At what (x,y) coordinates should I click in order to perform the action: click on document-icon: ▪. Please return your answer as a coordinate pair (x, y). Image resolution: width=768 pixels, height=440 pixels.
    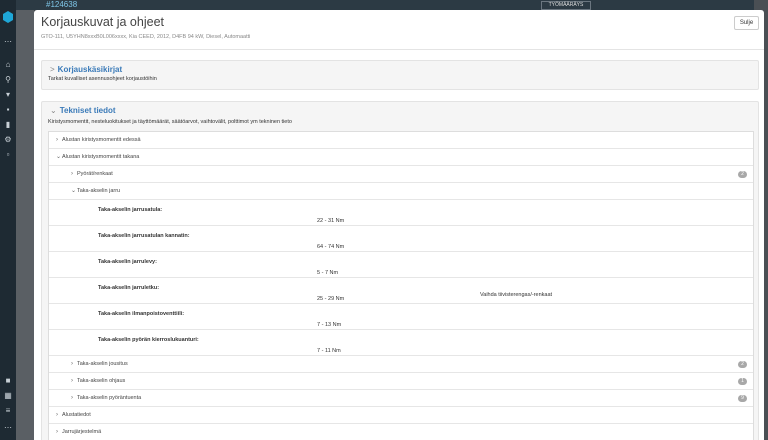
    Looking at the image, I should click on (8, 110).